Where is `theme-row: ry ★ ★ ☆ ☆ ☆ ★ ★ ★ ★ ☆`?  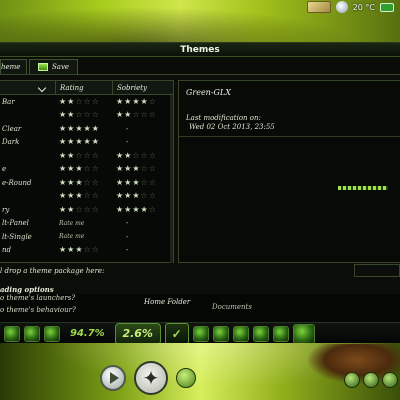 theme-row: ry ★ ★ ☆ ☆ ☆ ★ ★ ★ ★ ☆ is located at coordinates (86, 210).